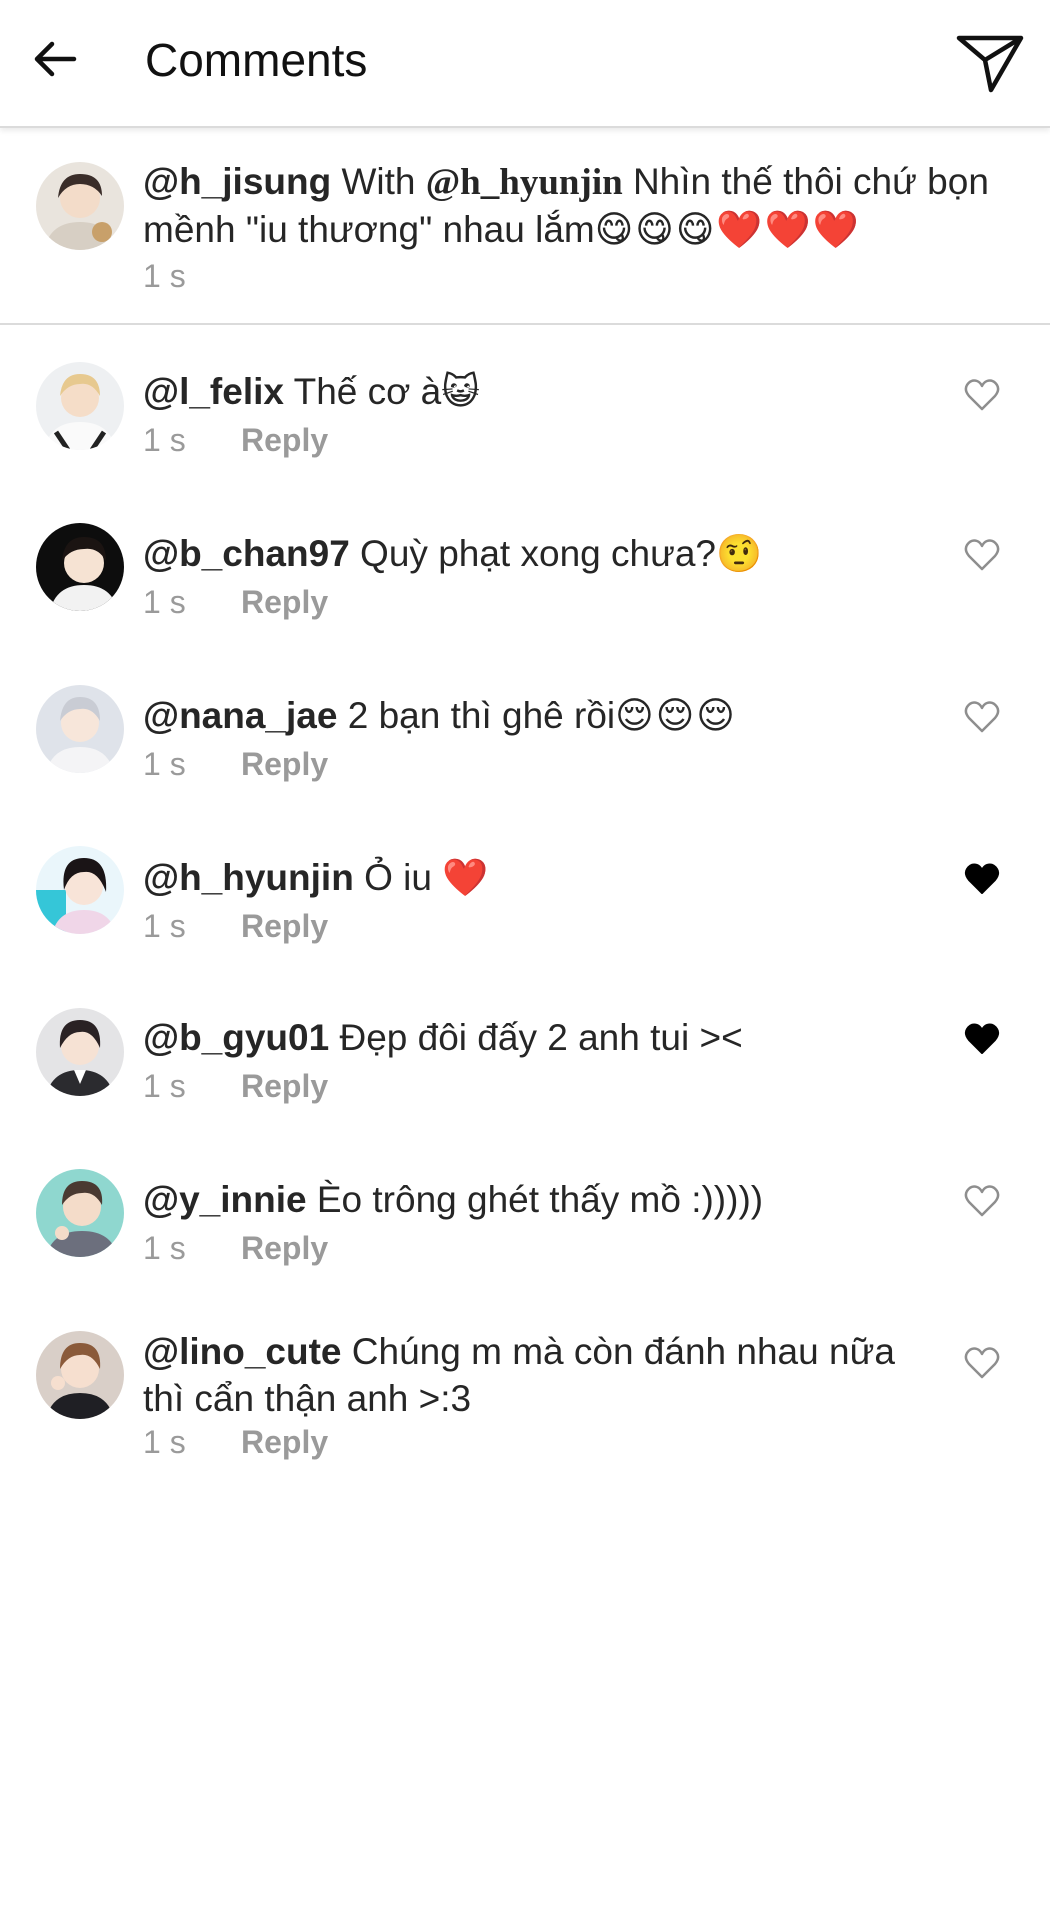 The image size is (1050, 1920). What do you see at coordinates (398, 877) in the screenshot?
I see `comment-body: Ỏ iu` at bounding box center [398, 877].